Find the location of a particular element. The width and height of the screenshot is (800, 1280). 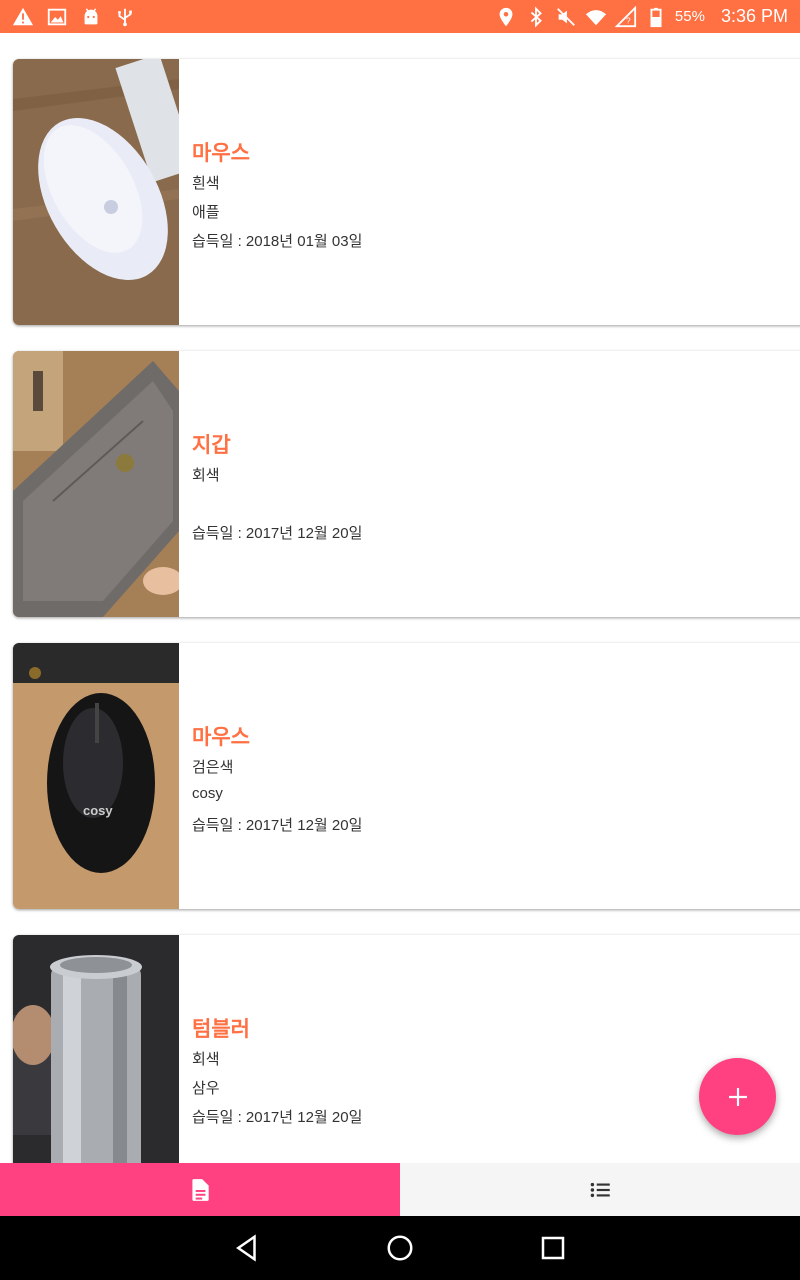

back-button is located at coordinates (247, 1248).